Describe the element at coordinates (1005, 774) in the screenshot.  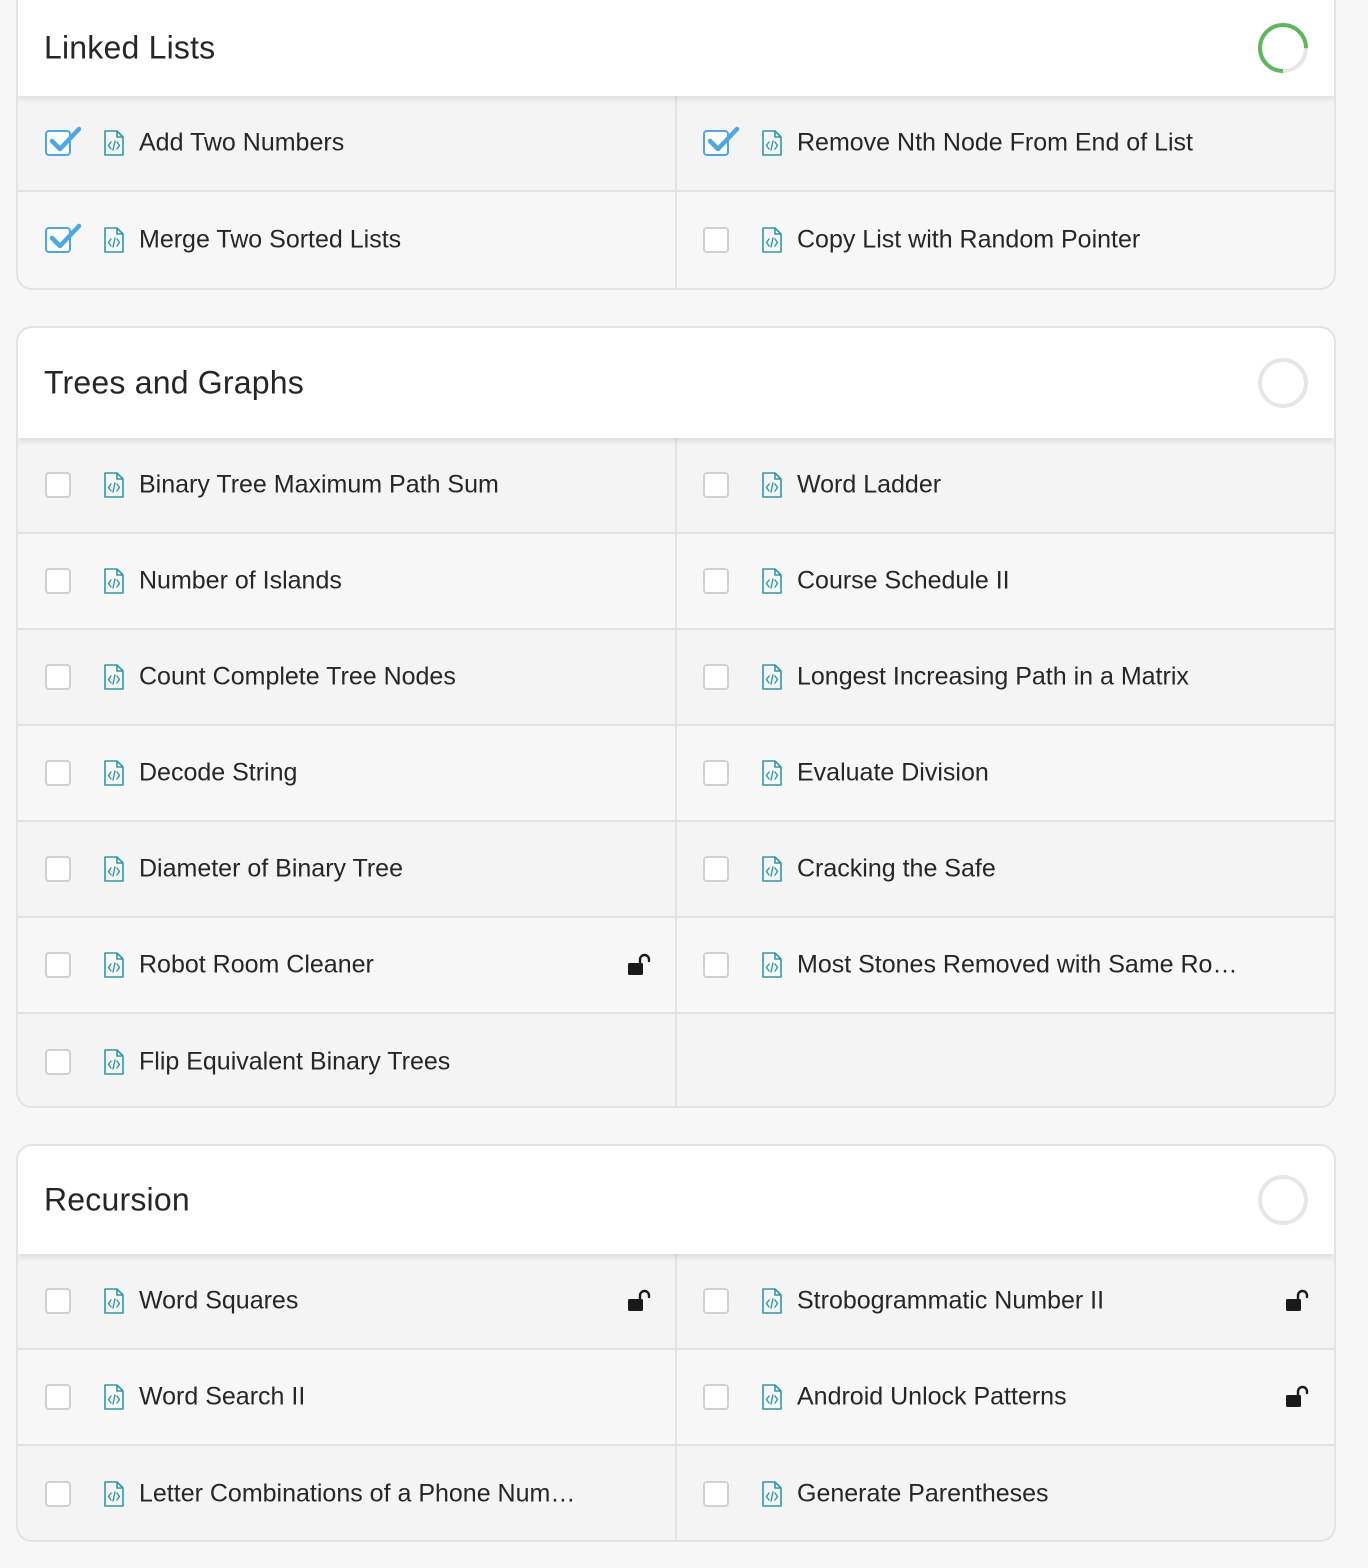
I see `problem-row: Evaluate Division` at that location.